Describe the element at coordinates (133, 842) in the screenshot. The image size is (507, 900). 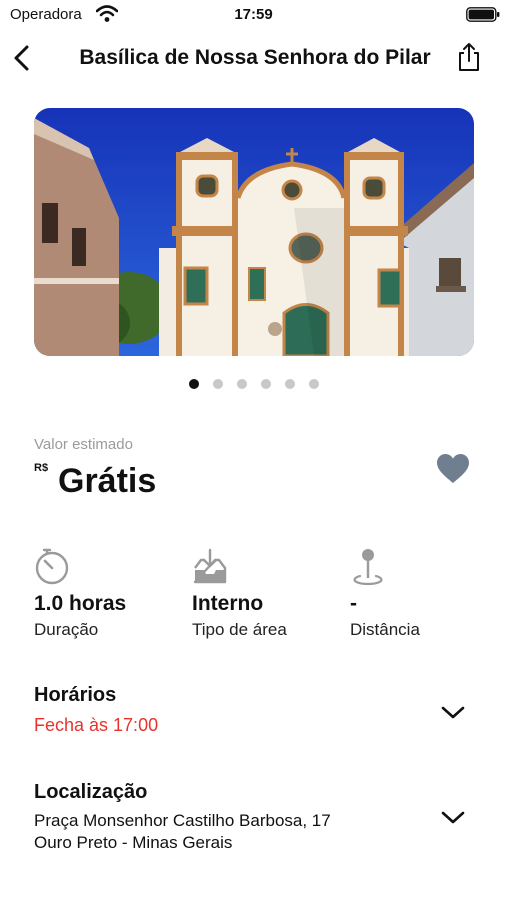
I see `address-line-2: Ouro Preto - Minas Gerais` at that location.